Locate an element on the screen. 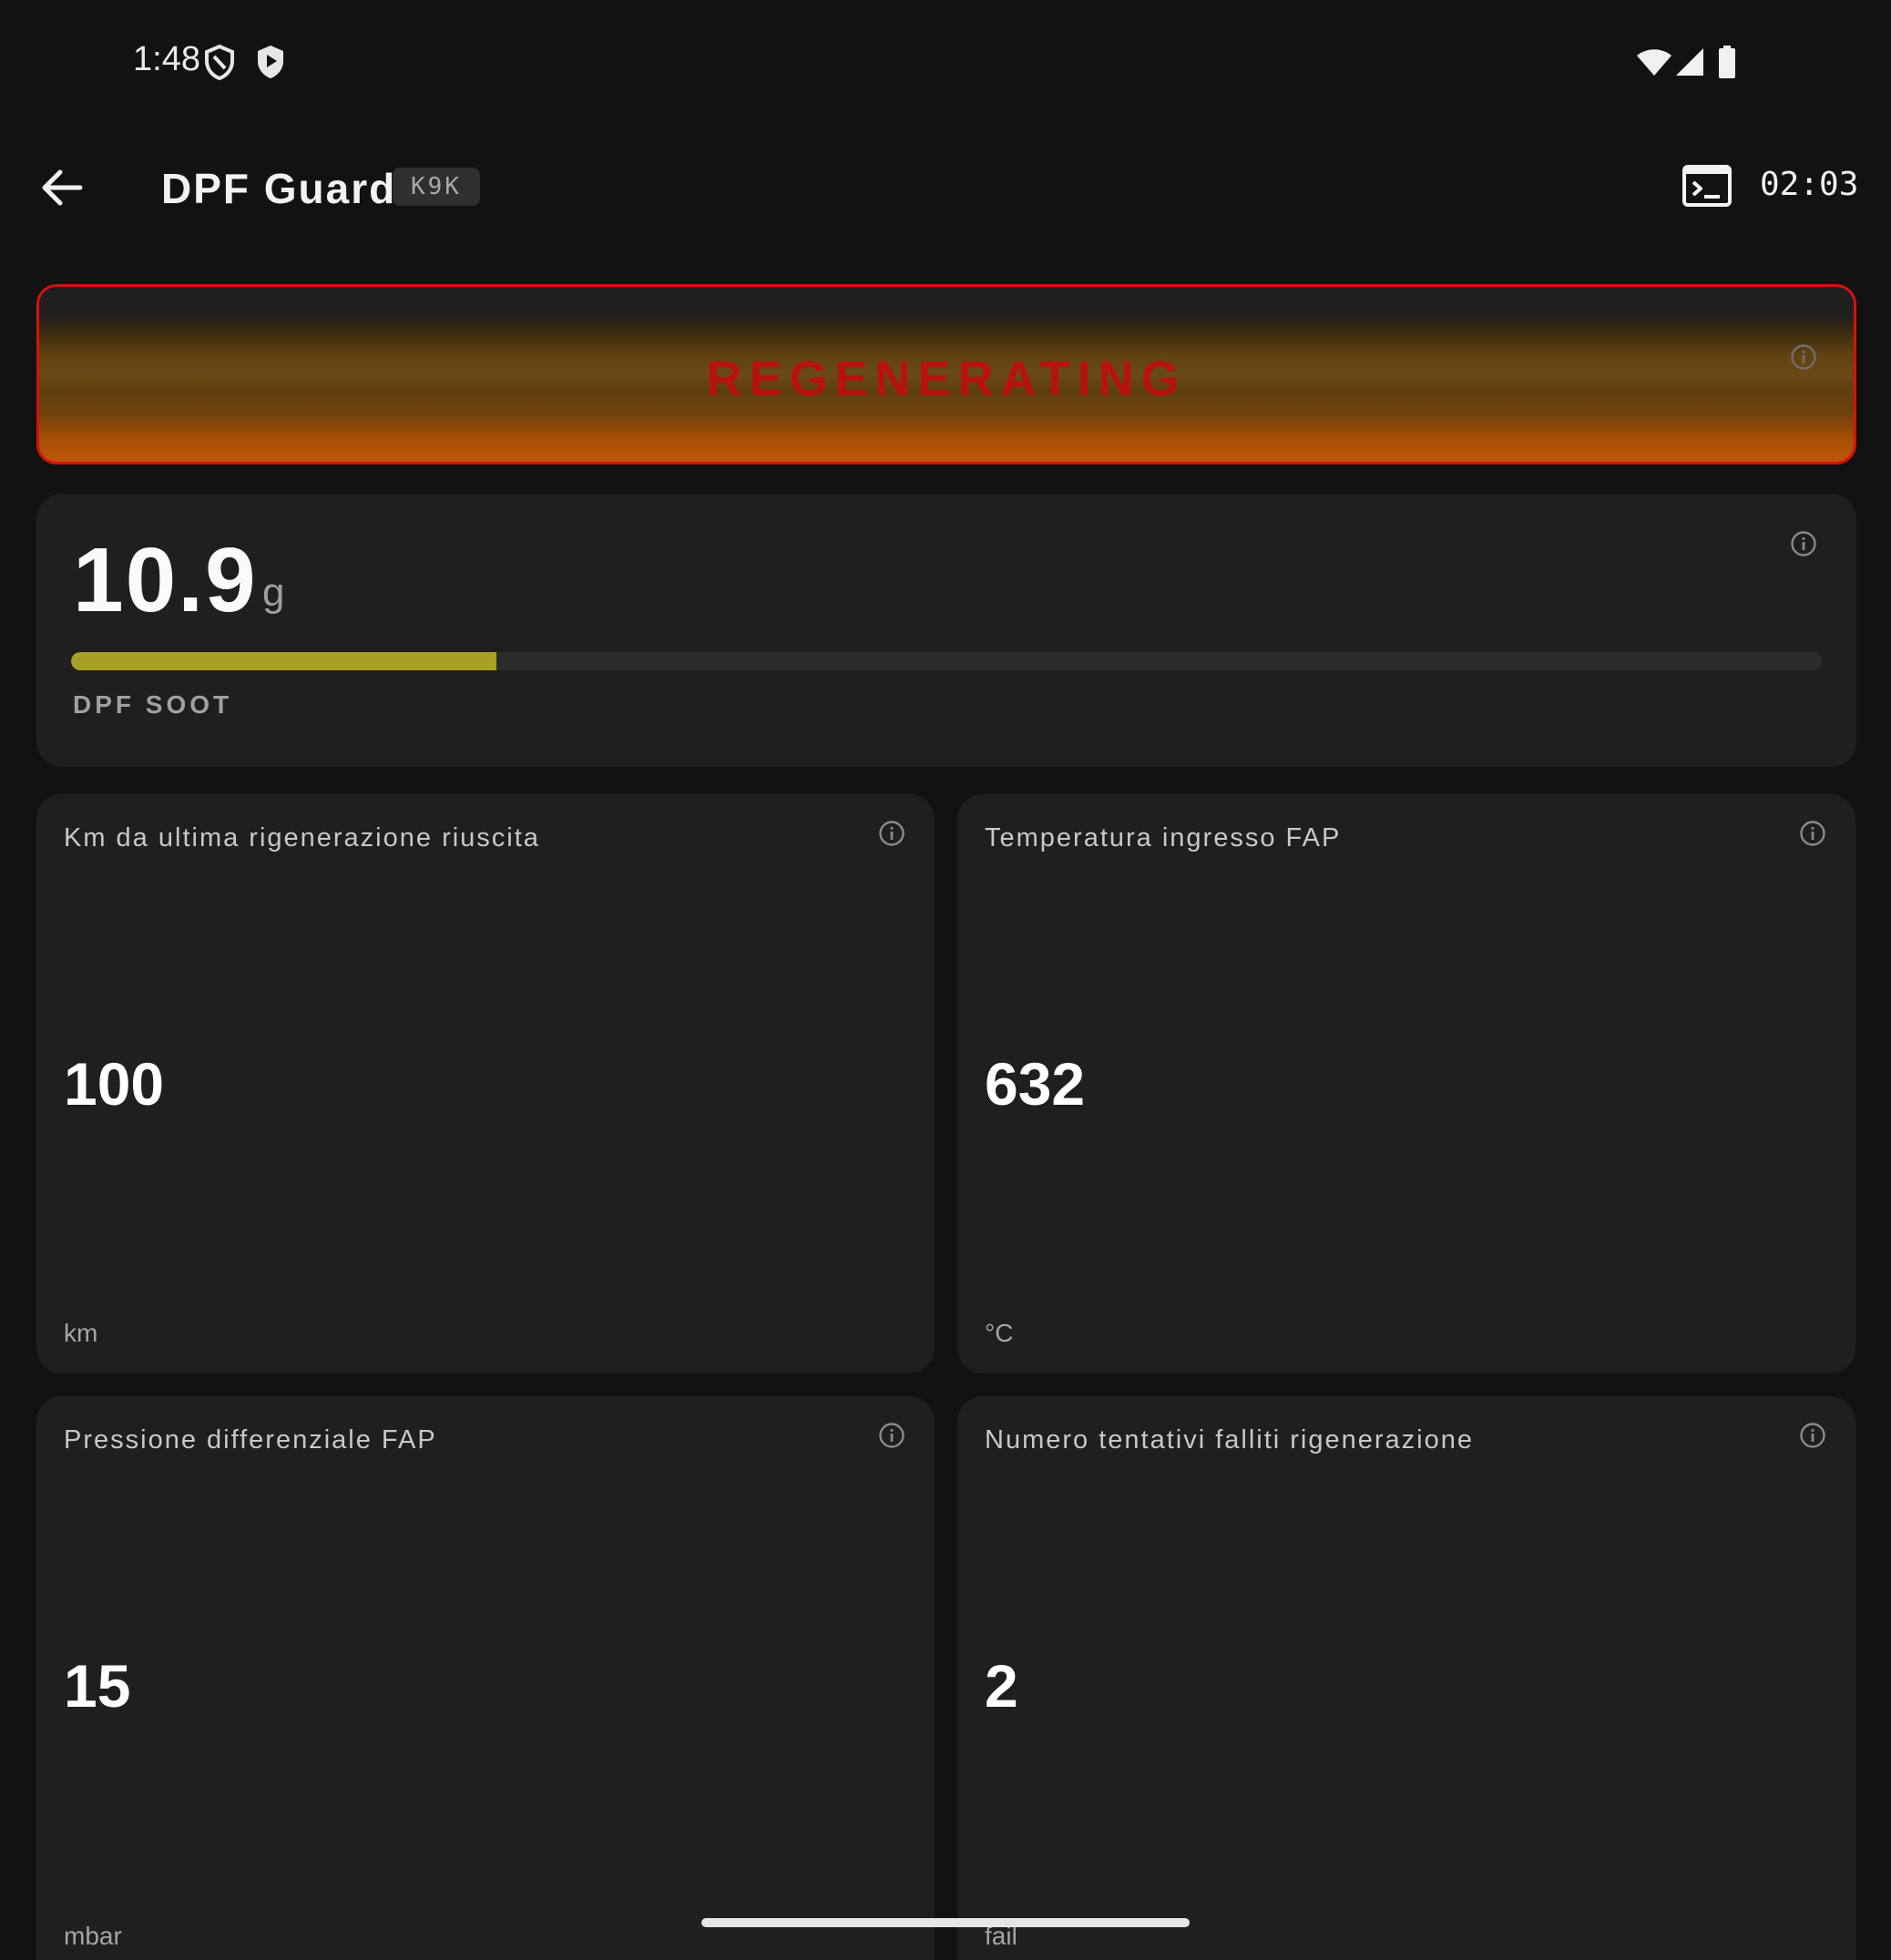 This screenshot has width=1891, height=1960. battery-icon is located at coordinates (1727, 62).